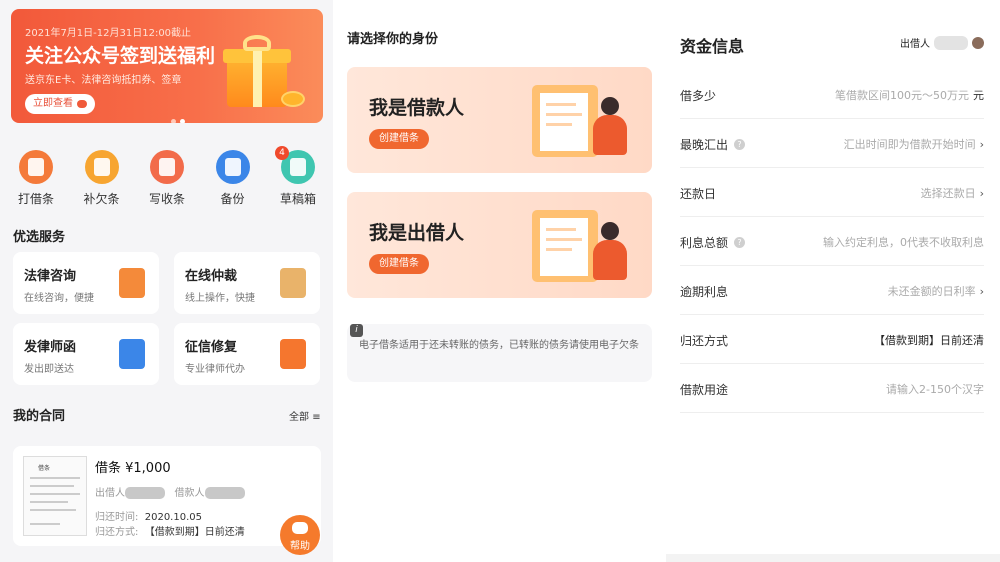 Image resolution: width=1000 pixels, height=562 pixels. I want to click on role-title: 我是出借人, so click(417, 233).